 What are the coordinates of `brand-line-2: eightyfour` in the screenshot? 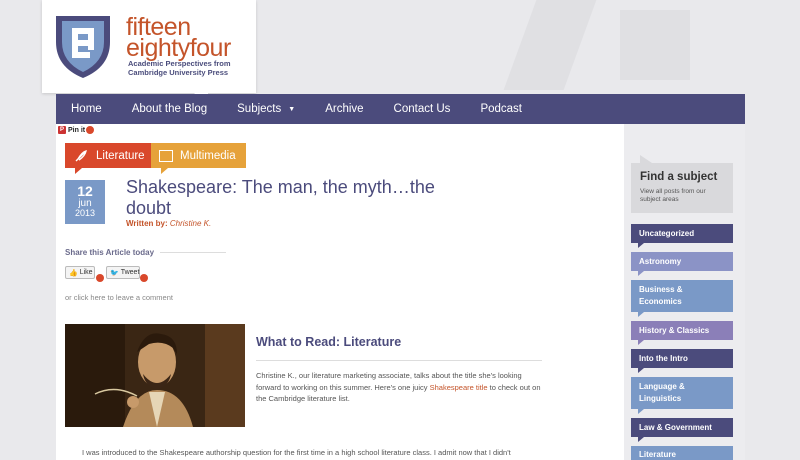 It's located at (178, 48).